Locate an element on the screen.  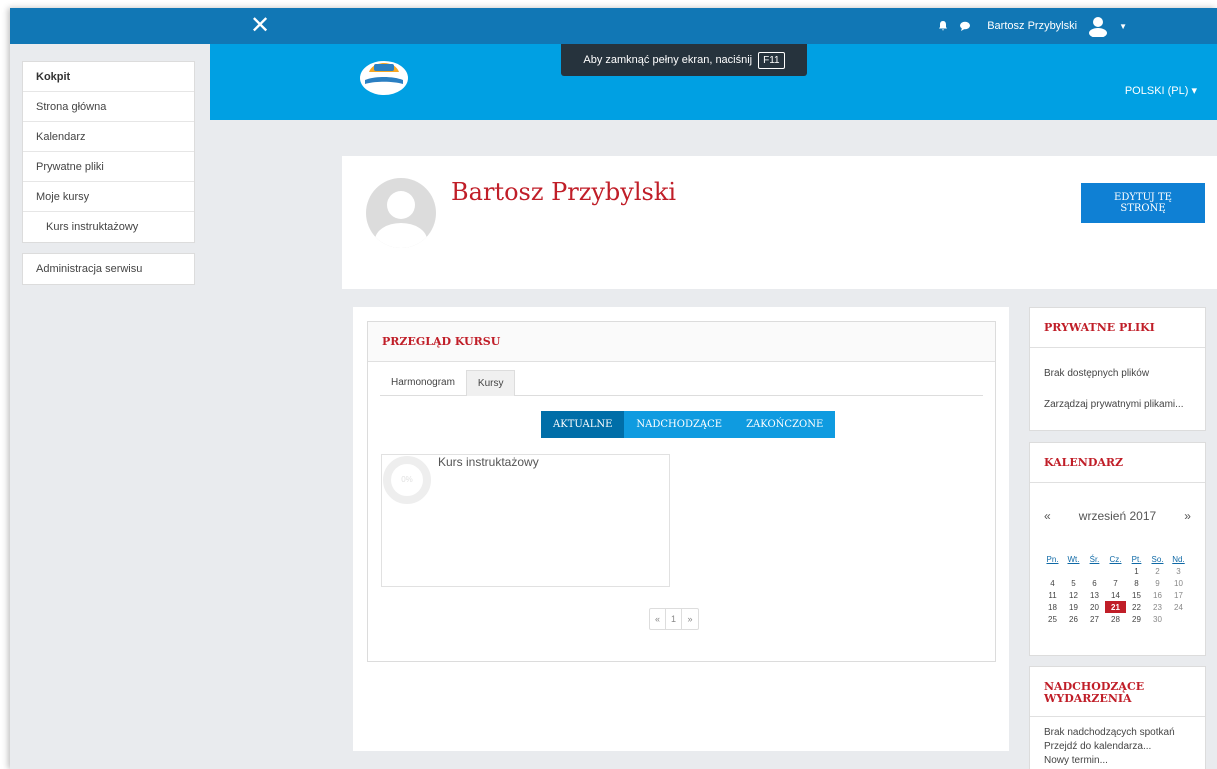
filter-current: AKTUALNE is located at coordinates (583, 424).